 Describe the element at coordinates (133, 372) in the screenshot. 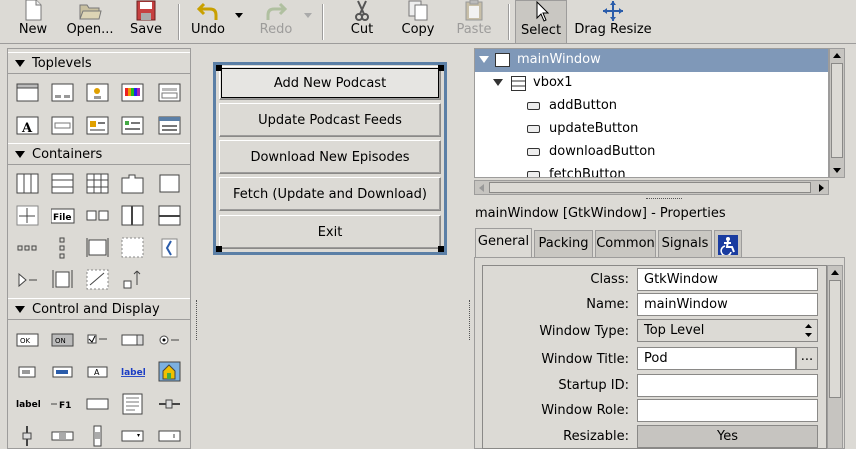

I see `accel-label-icon: label` at that location.